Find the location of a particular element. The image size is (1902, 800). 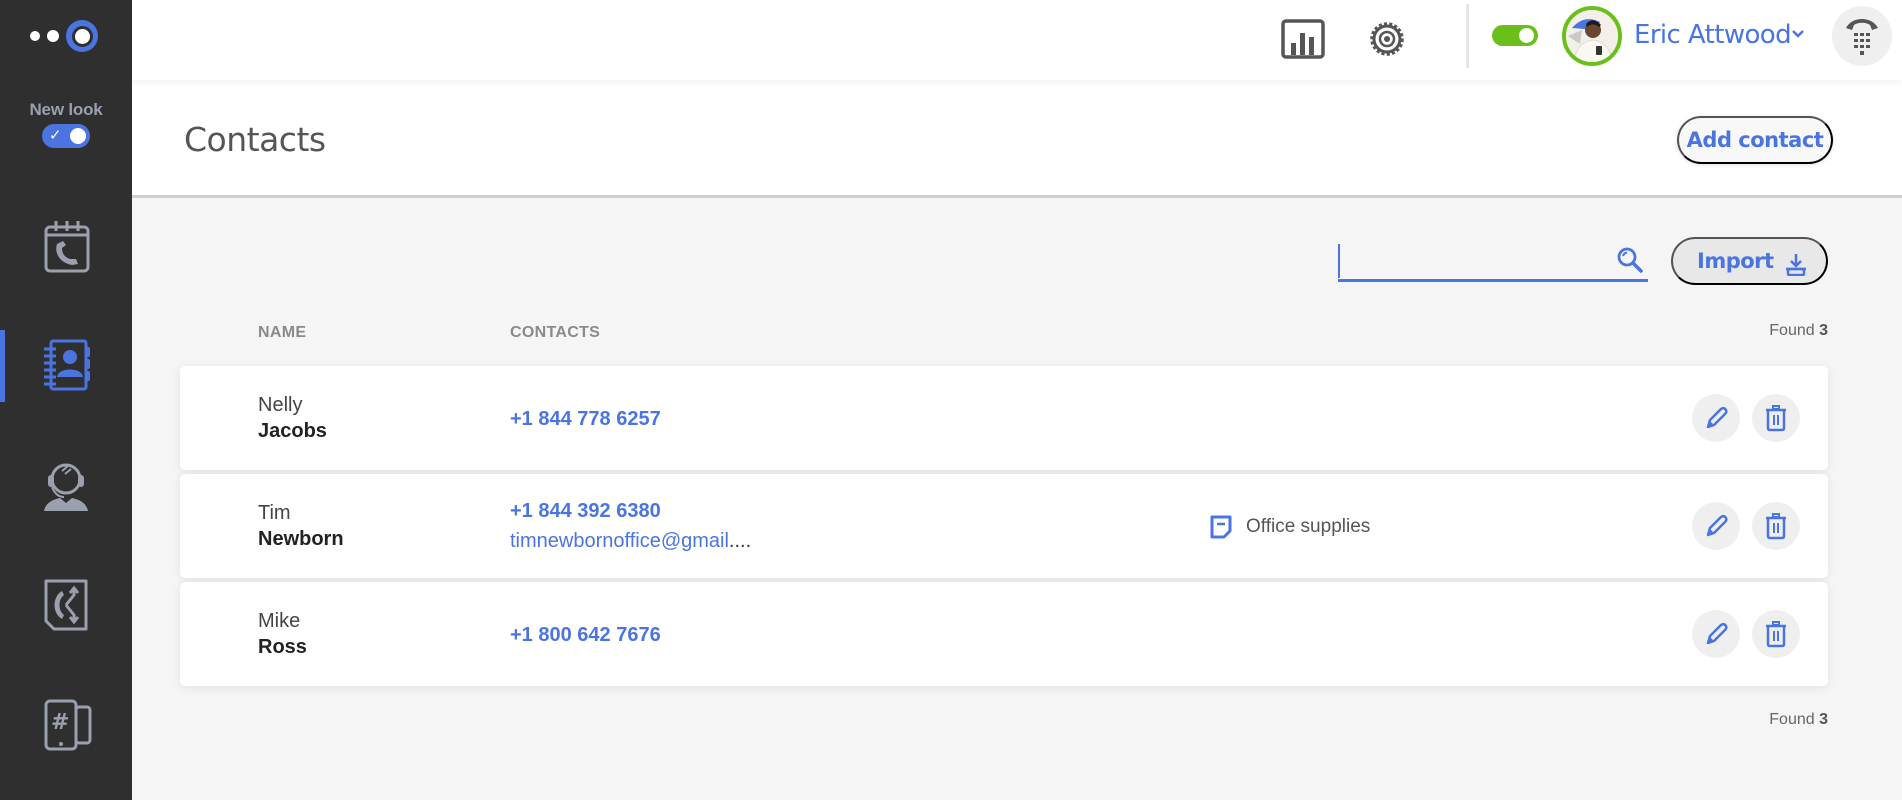

app-logo is located at coordinates (66, 36).